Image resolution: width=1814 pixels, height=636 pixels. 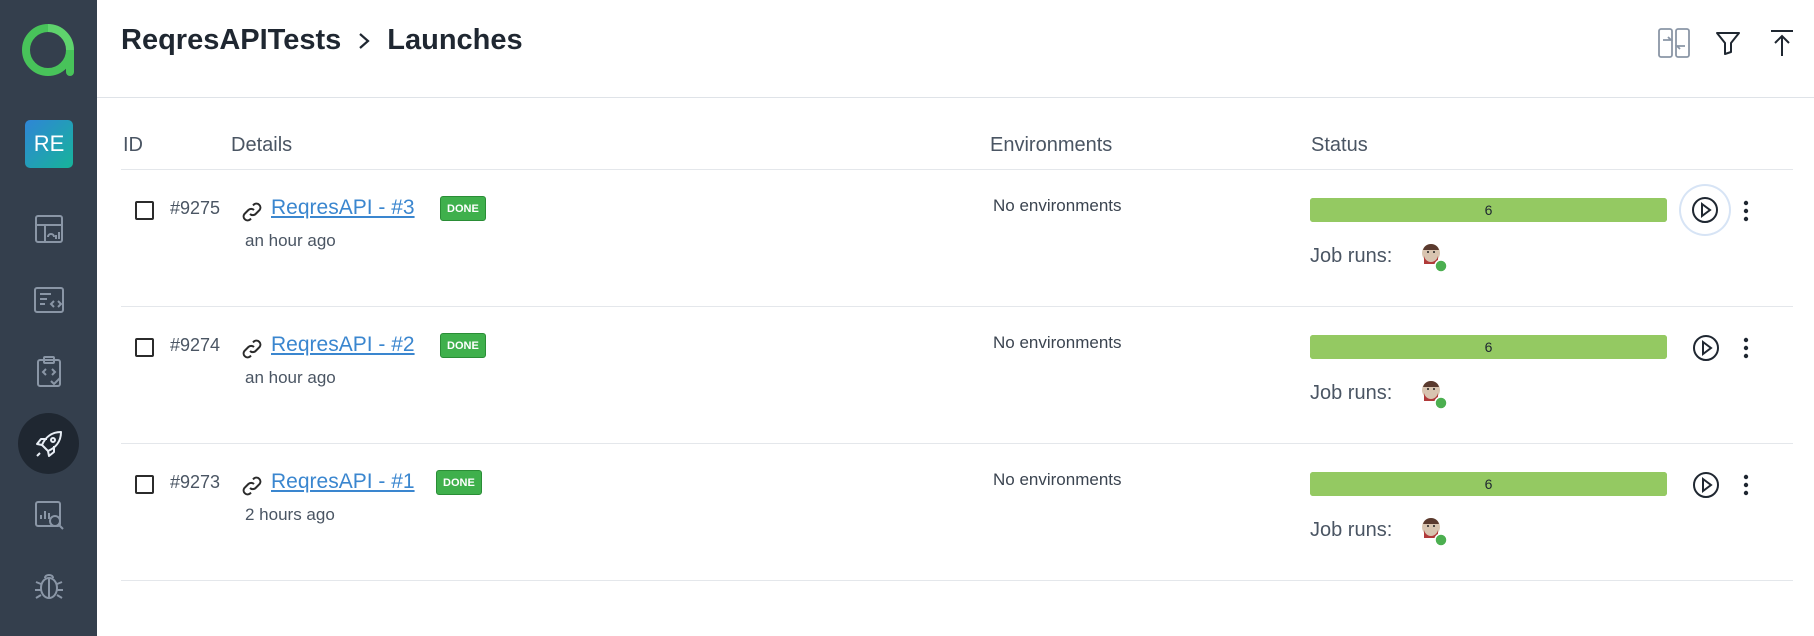 I want to click on compare-launches-button, so click(x=1674, y=43).